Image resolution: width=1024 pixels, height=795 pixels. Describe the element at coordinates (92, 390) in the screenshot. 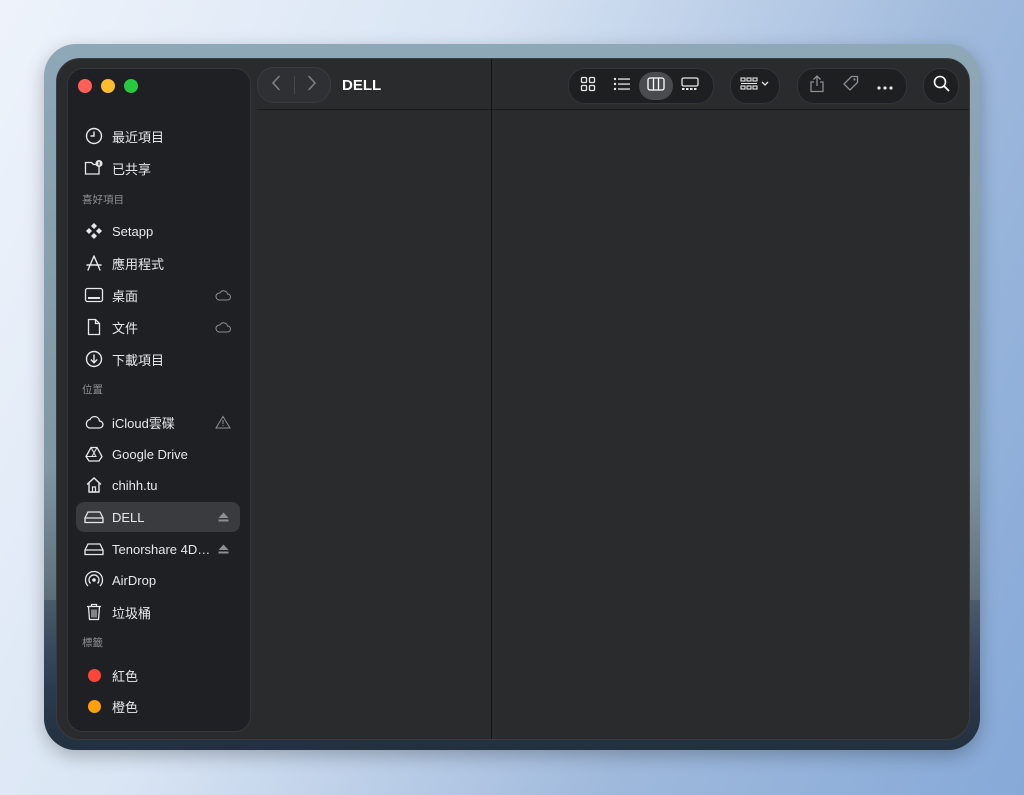

I see `locations-section-header: 位置` at that location.